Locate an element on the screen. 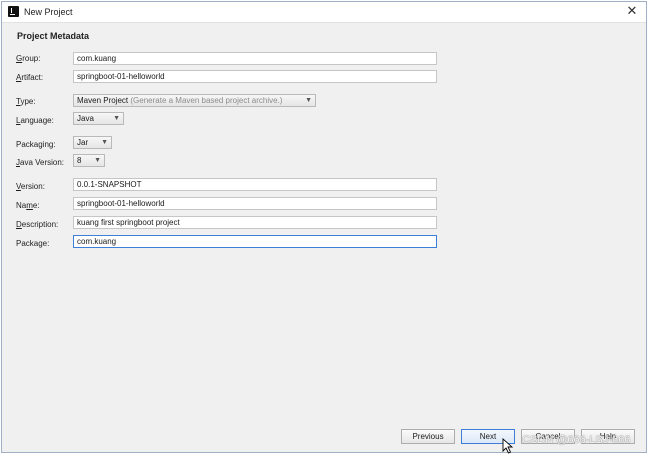 The image size is (650, 456). version-label: Version: is located at coordinates (30, 186).